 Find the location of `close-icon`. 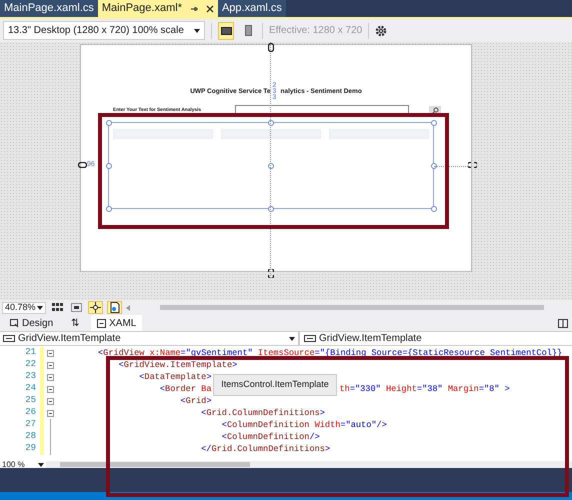

close-icon is located at coordinates (210, 8).